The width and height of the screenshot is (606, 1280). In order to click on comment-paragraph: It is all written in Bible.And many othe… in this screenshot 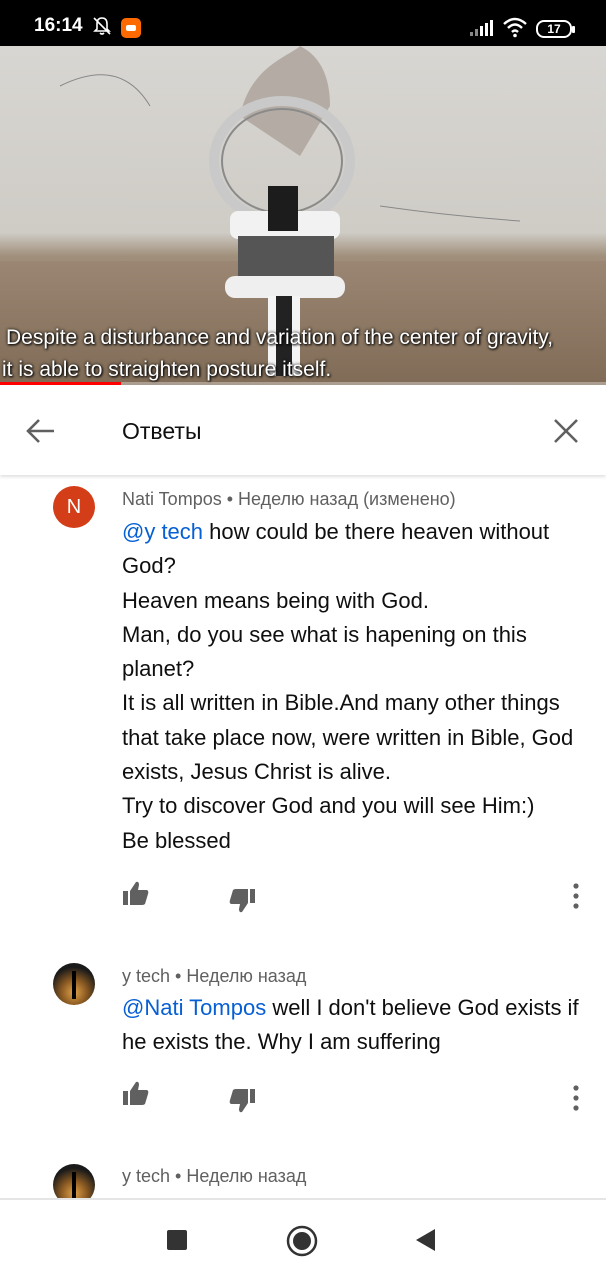, I will do `click(348, 737)`.